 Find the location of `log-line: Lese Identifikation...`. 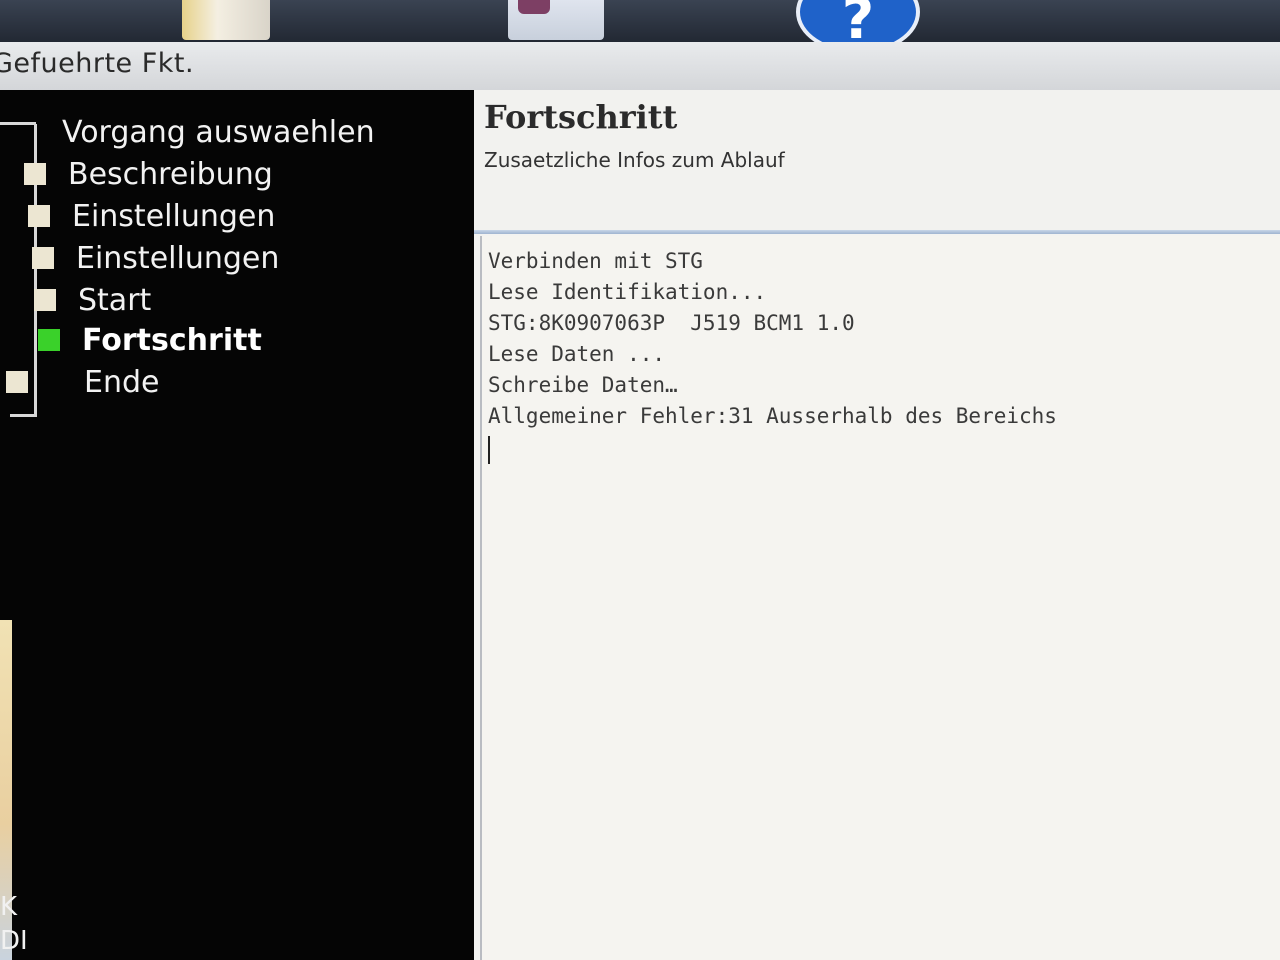

log-line: Lese Identifikation... is located at coordinates (627, 292).